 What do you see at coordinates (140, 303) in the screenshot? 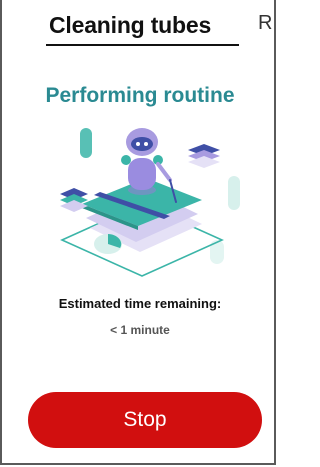
I see `time-remaining-label: Estimated time remaining:` at bounding box center [140, 303].